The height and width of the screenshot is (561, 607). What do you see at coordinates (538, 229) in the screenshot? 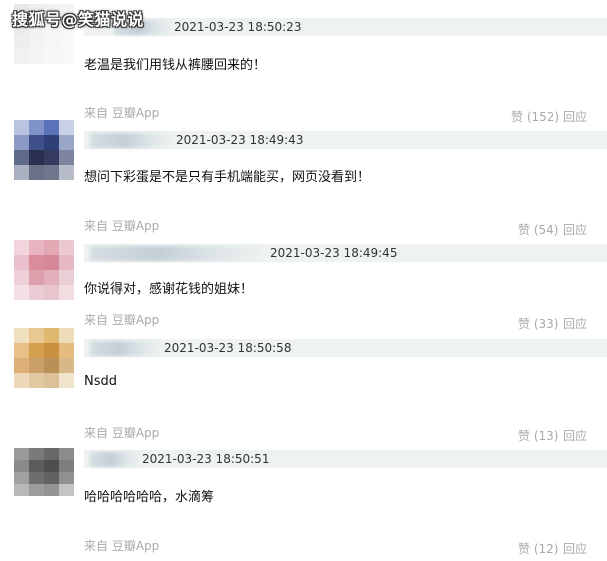
I see `like-button: 赞 (54)` at bounding box center [538, 229].